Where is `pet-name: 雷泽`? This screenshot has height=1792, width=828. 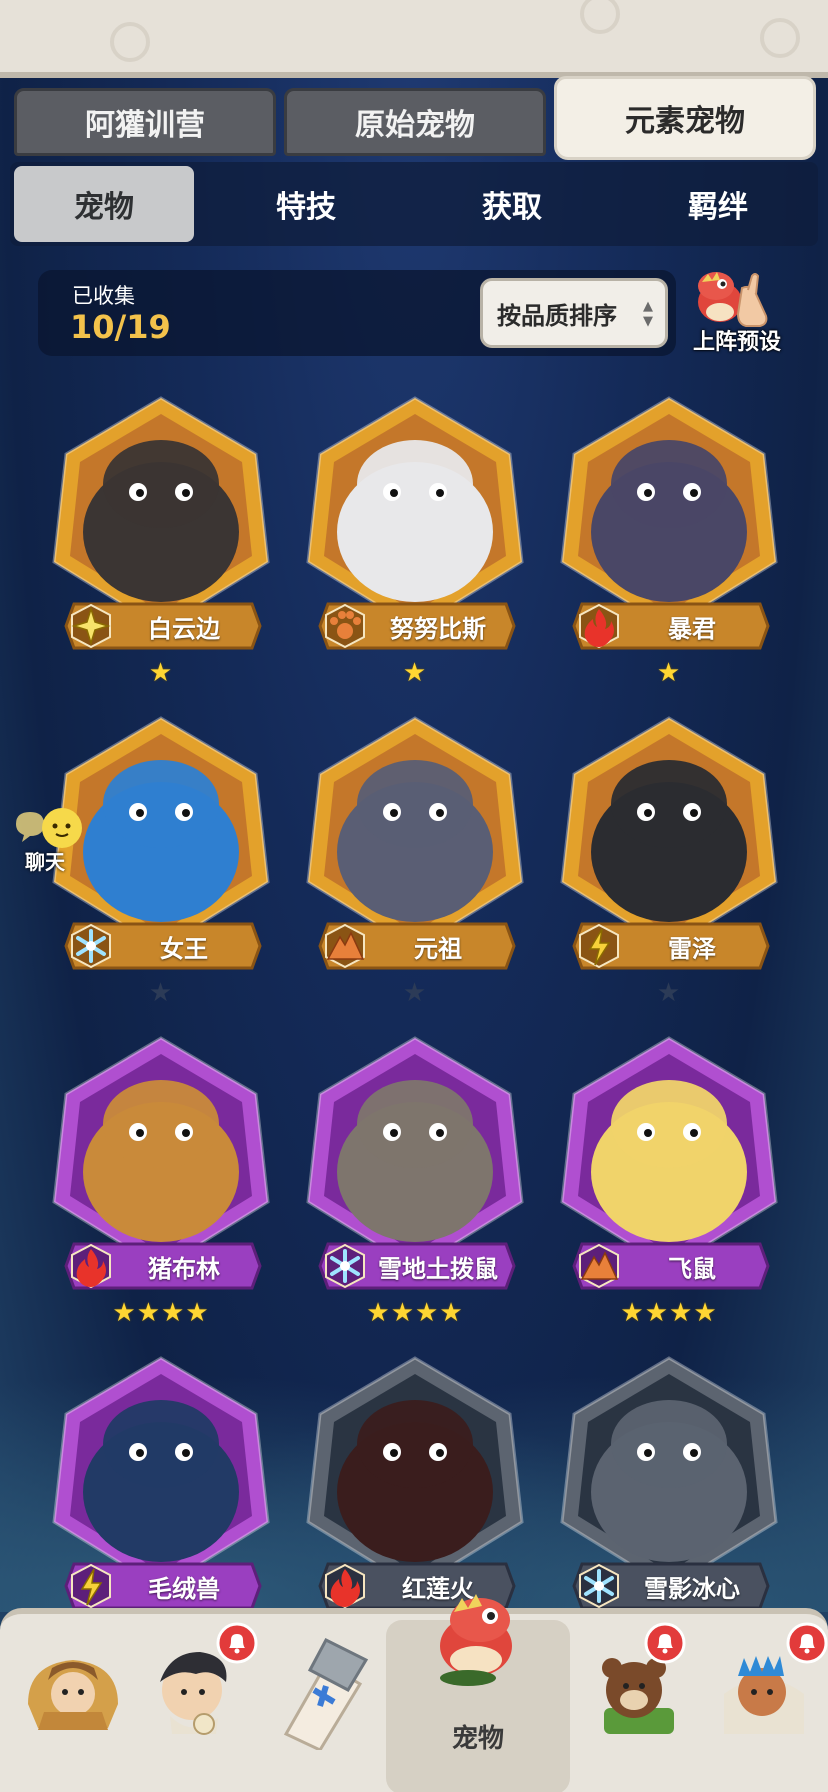 pet-name: 雷泽 is located at coordinates (692, 948).